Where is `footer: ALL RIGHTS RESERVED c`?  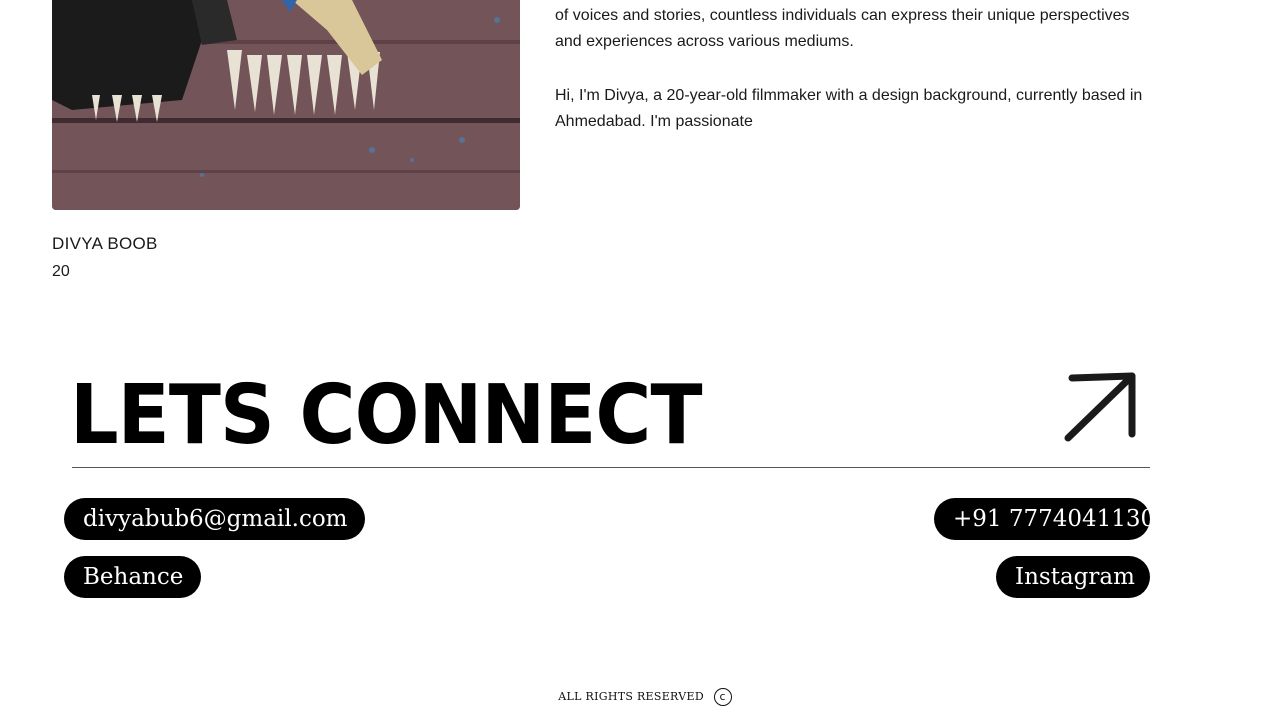
footer: ALL RIGHTS RESERVED c is located at coordinates (640, 697).